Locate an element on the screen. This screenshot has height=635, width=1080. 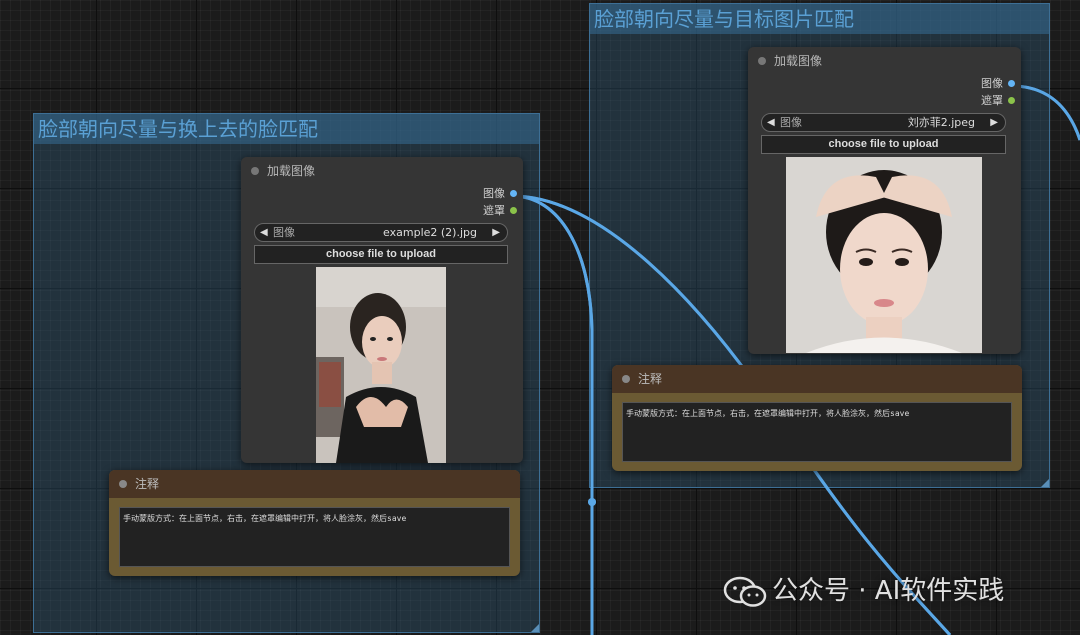
watermark: 公众号 · AI软件实践 is located at coordinates (863, 591).